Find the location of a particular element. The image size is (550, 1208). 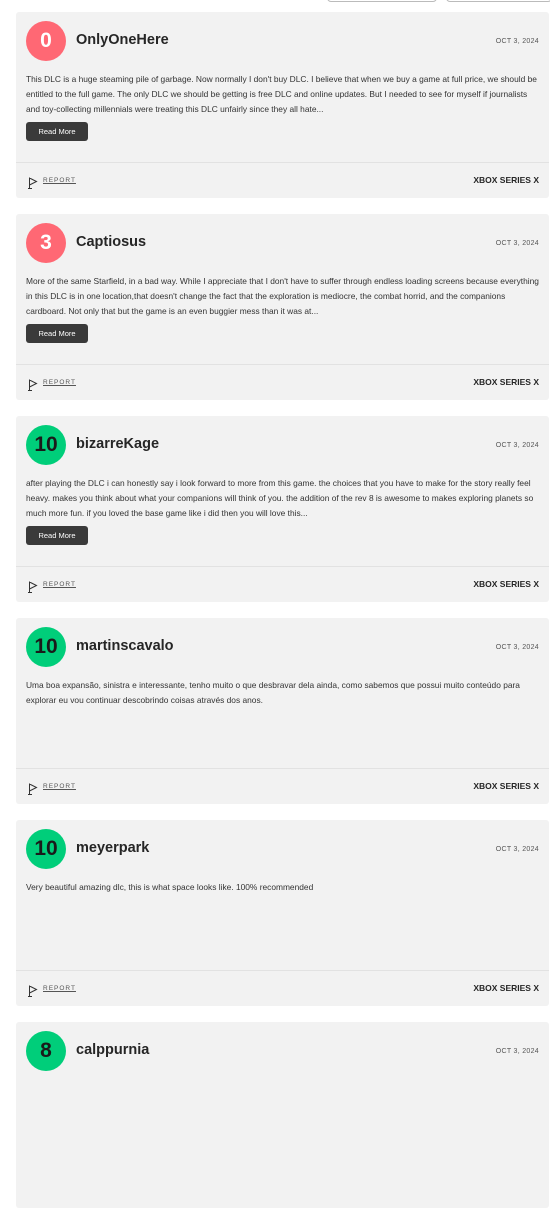

score-badge: 0 is located at coordinates (46, 41).